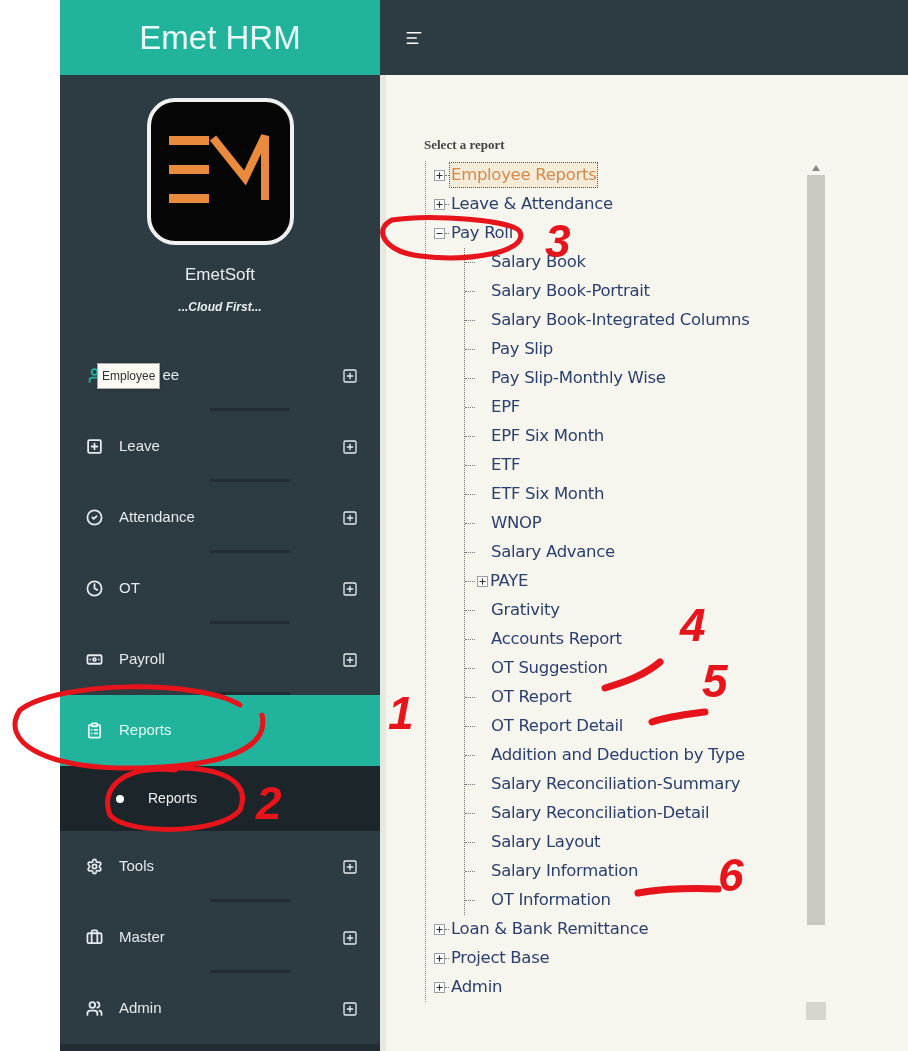 The width and height of the screenshot is (908, 1051). What do you see at coordinates (731, 875) in the screenshot?
I see `annotation-number: 6` at bounding box center [731, 875].